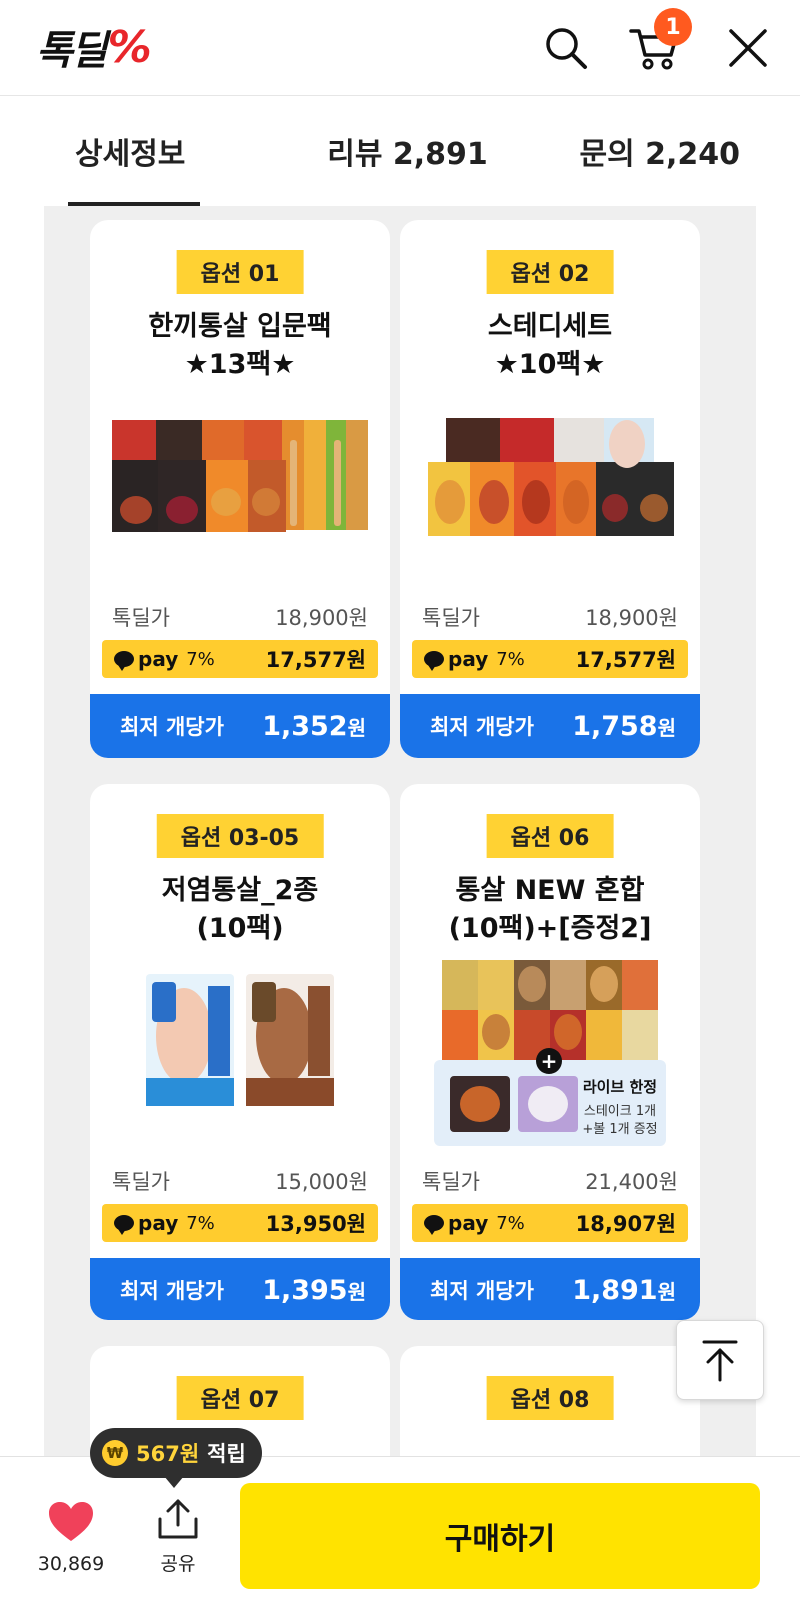  What do you see at coordinates (748, 48) in the screenshot?
I see `close-icon` at bounding box center [748, 48].